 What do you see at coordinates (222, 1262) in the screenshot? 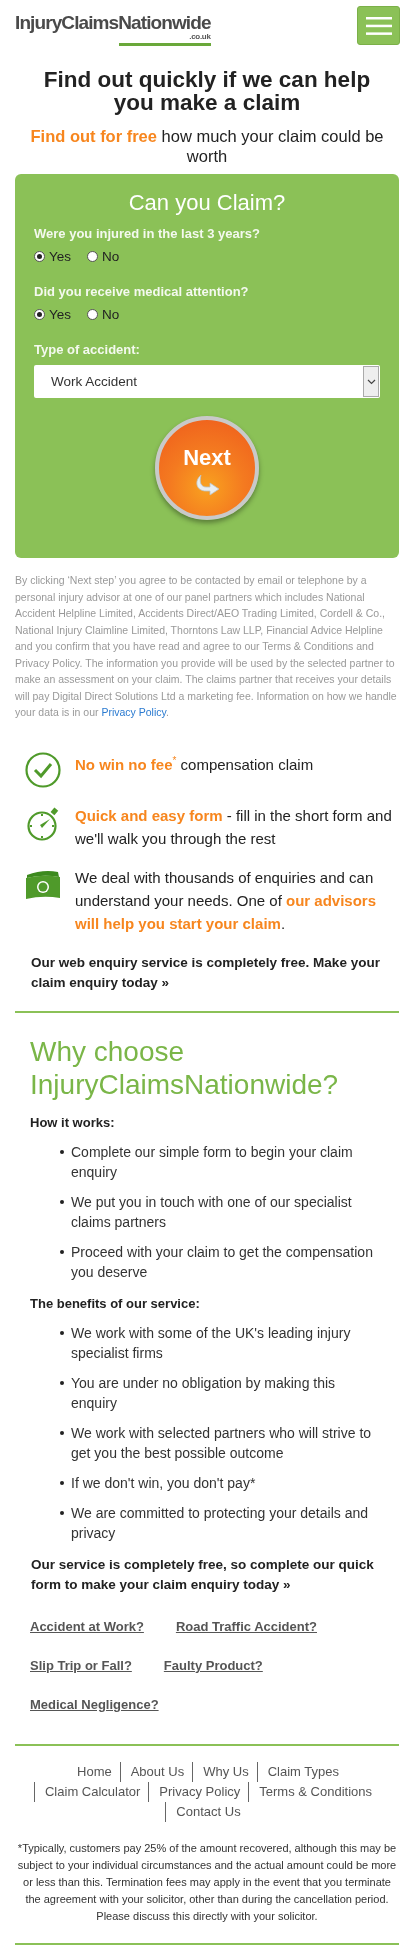
I see `list-item: Proceed with your claim to get the compensation you deserve` at bounding box center [222, 1262].